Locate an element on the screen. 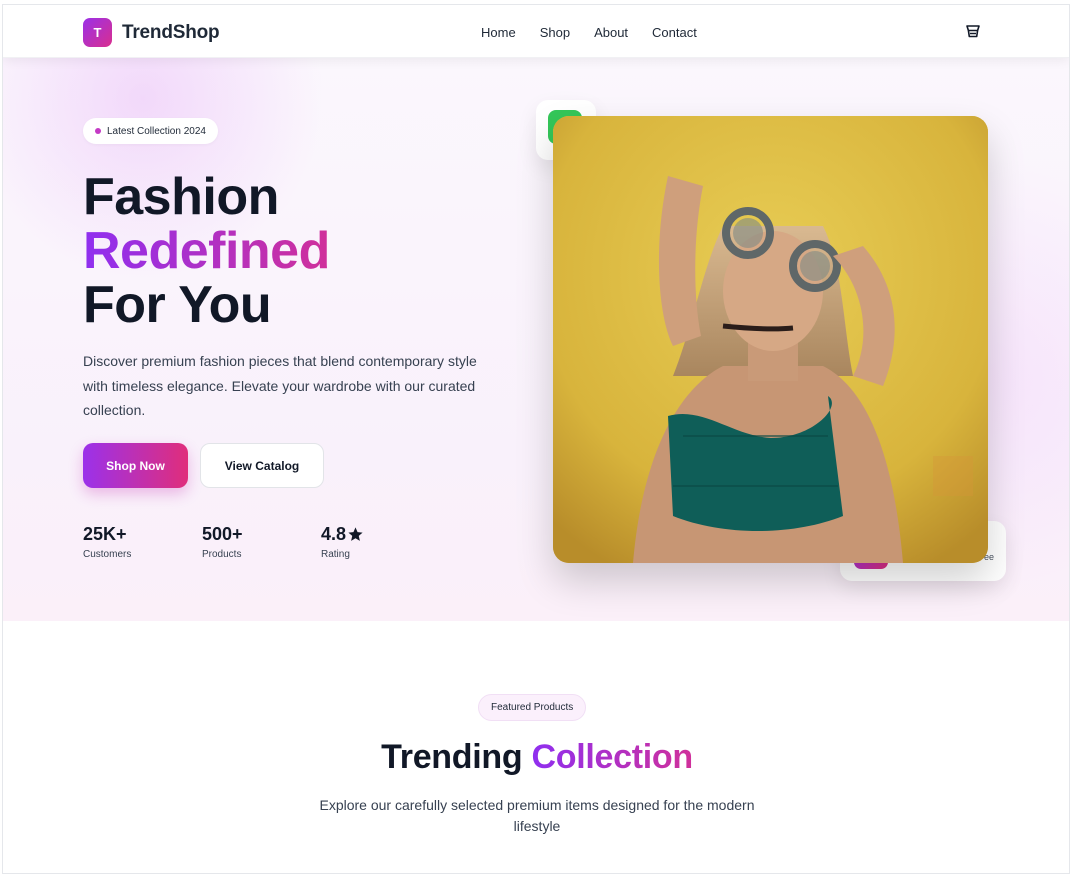 The height and width of the screenshot is (874, 1072). site-header: T TrendShop Home Shop About Contact is located at coordinates (536, 31).